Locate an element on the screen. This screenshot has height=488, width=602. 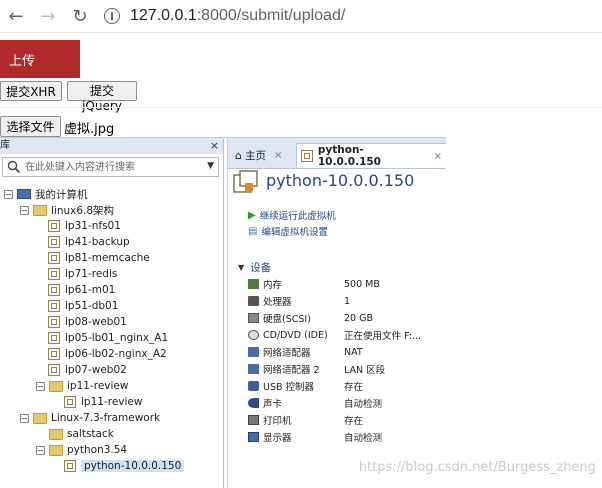
selected-file-name: 虚拟.jpg is located at coordinates (89, 129).